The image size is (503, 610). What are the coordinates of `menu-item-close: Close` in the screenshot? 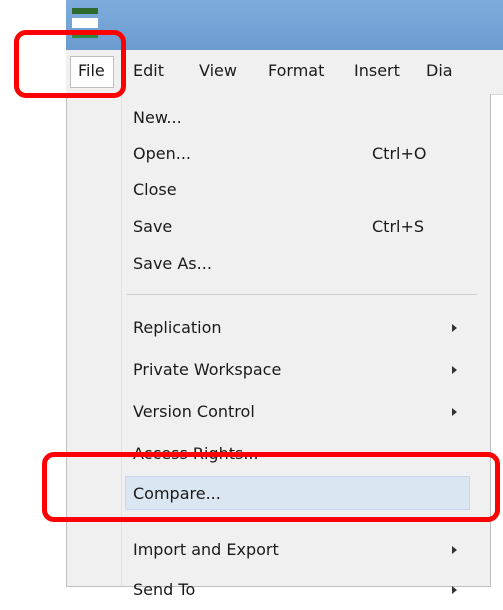 It's located at (278, 190).